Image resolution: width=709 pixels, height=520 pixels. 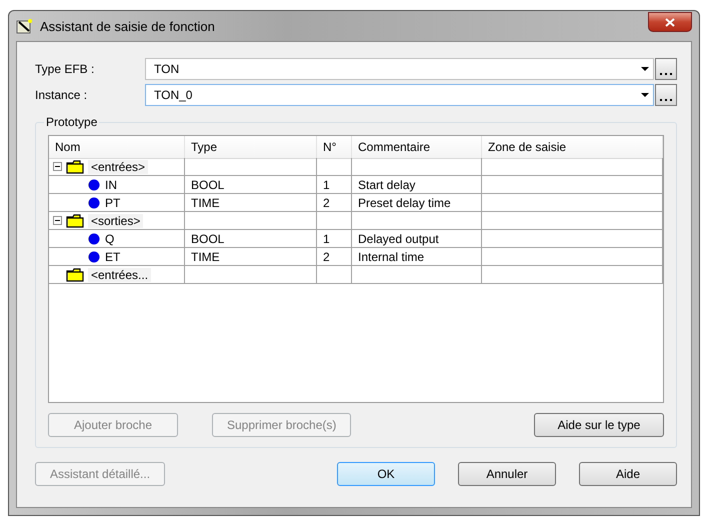 What do you see at coordinates (116, 221) in the screenshot?
I see `group-name: <sorties>` at bounding box center [116, 221].